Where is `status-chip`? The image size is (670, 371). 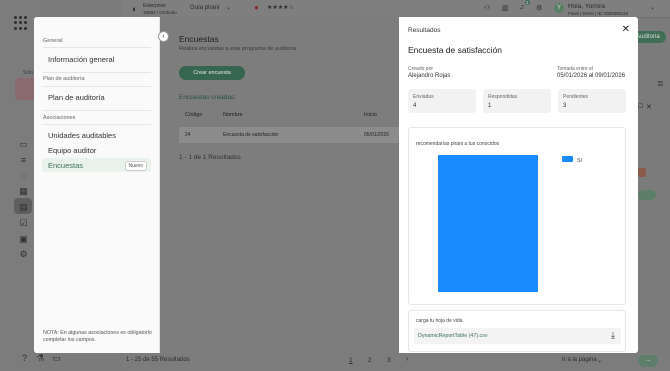
status-chip is located at coordinates (642, 172).